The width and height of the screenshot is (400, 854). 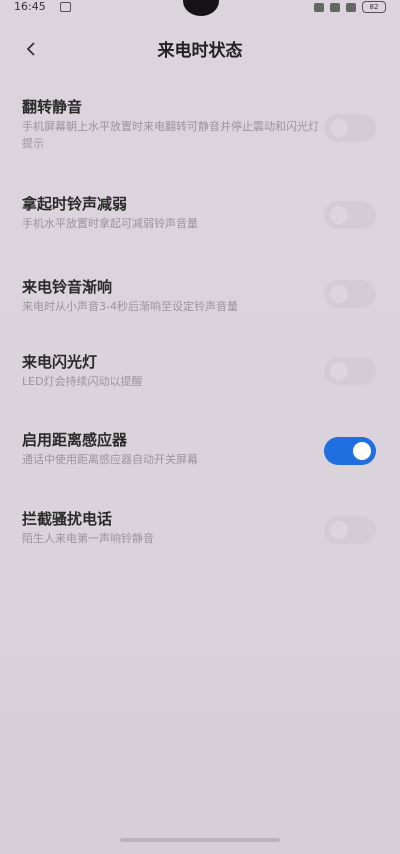 What do you see at coordinates (82, 381) in the screenshot?
I see `setting-description: LED灯会持续闪动以提醒` at bounding box center [82, 381].